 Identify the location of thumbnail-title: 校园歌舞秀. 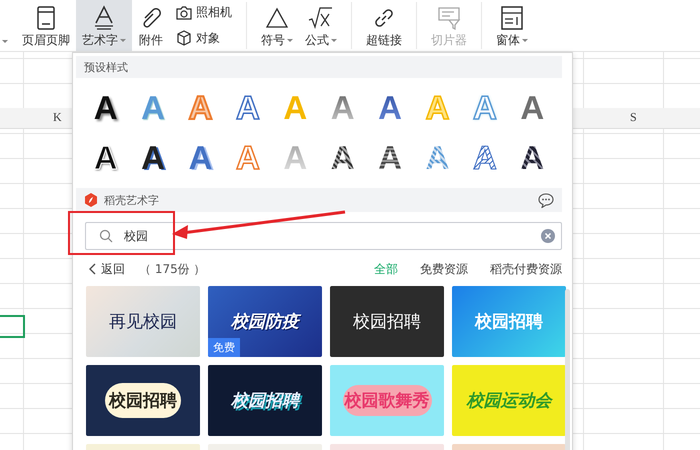
(387, 400).